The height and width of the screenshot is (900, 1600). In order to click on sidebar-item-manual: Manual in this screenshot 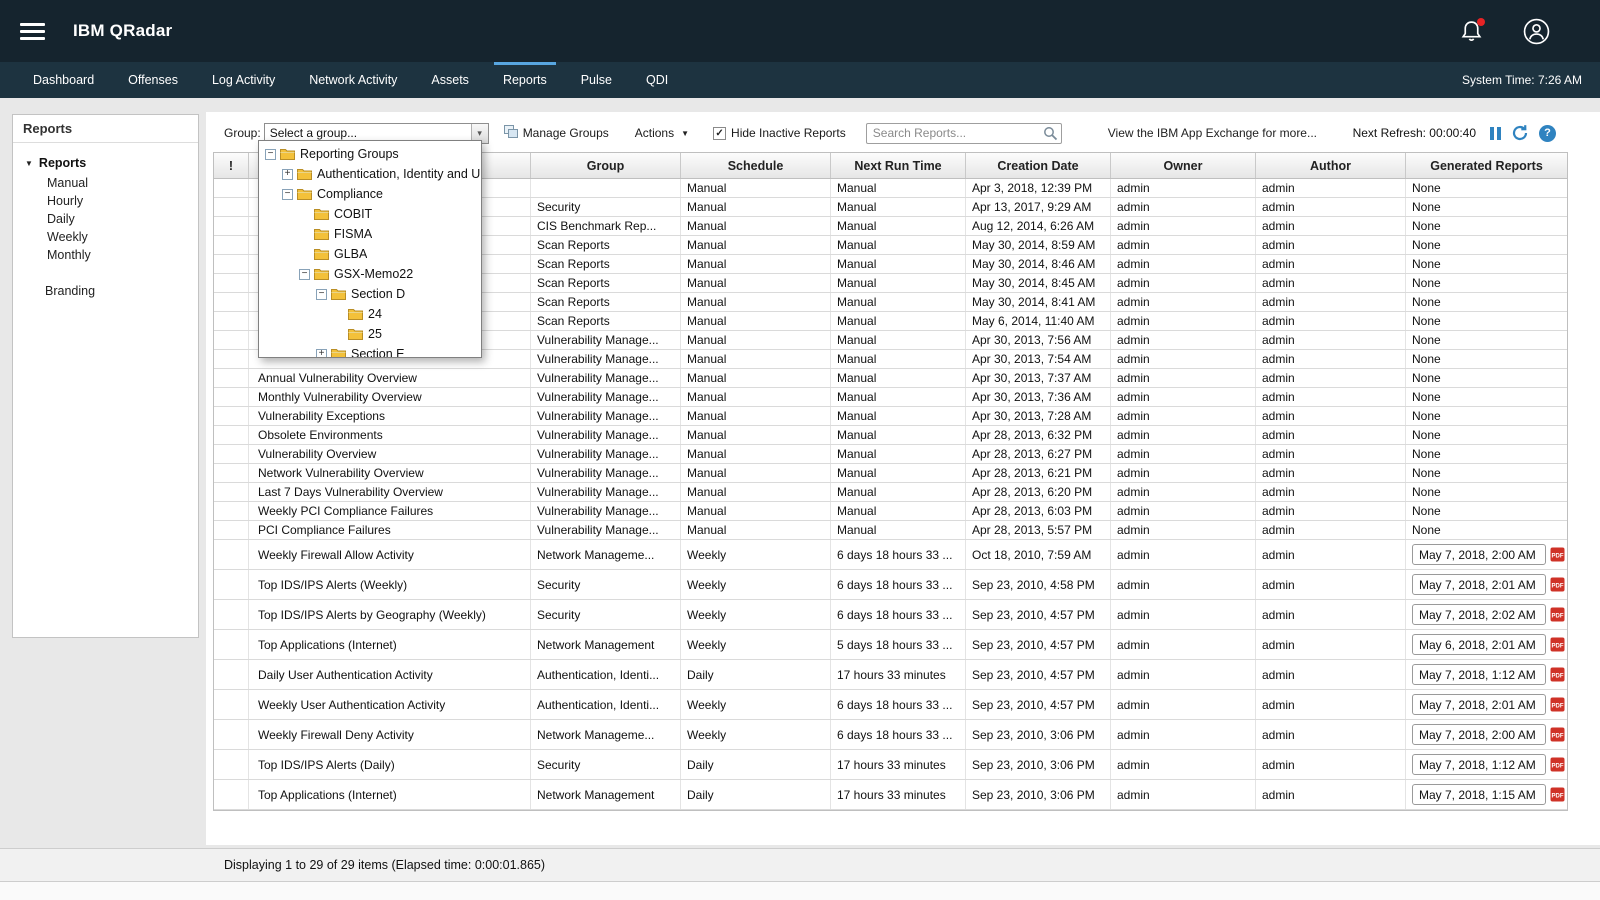, I will do `click(122, 183)`.